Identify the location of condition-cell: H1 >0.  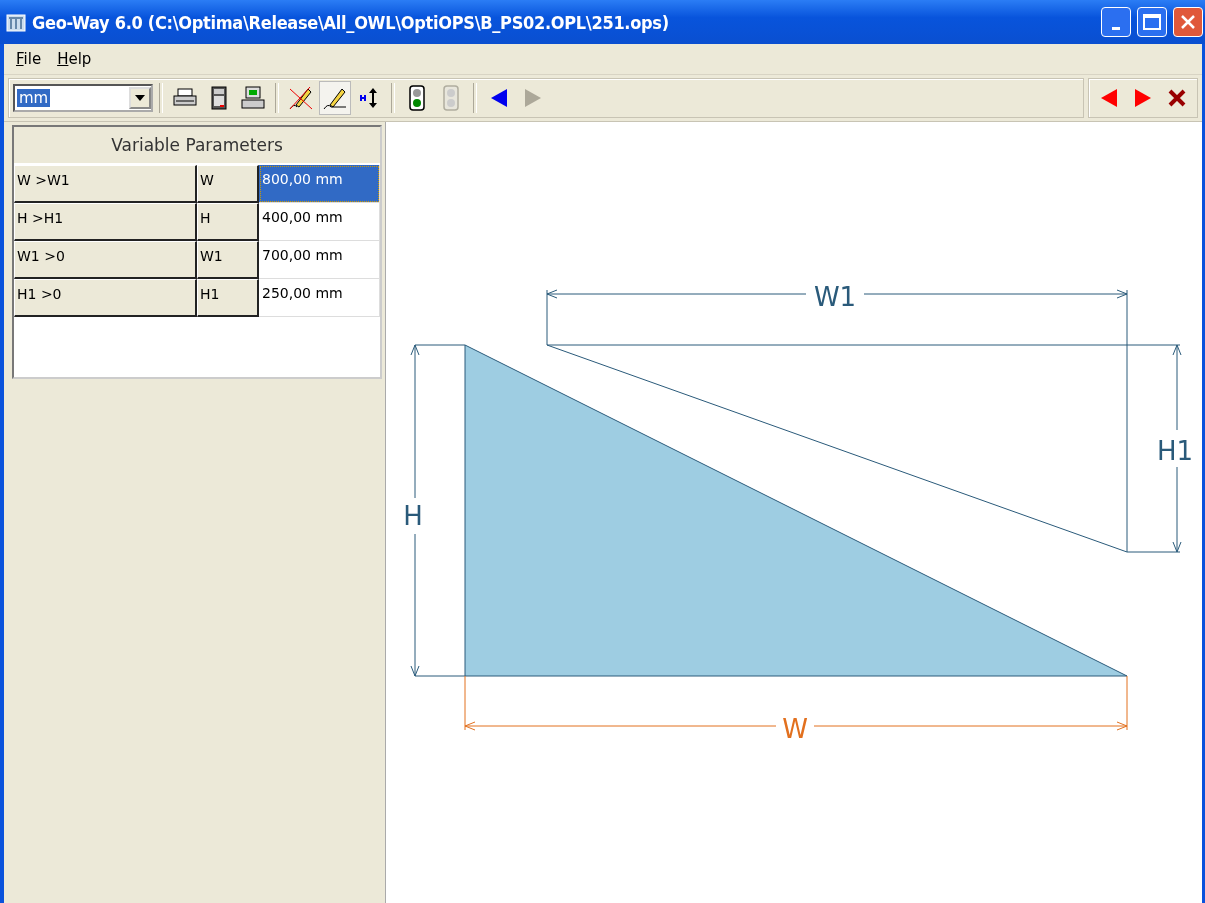
(105, 298).